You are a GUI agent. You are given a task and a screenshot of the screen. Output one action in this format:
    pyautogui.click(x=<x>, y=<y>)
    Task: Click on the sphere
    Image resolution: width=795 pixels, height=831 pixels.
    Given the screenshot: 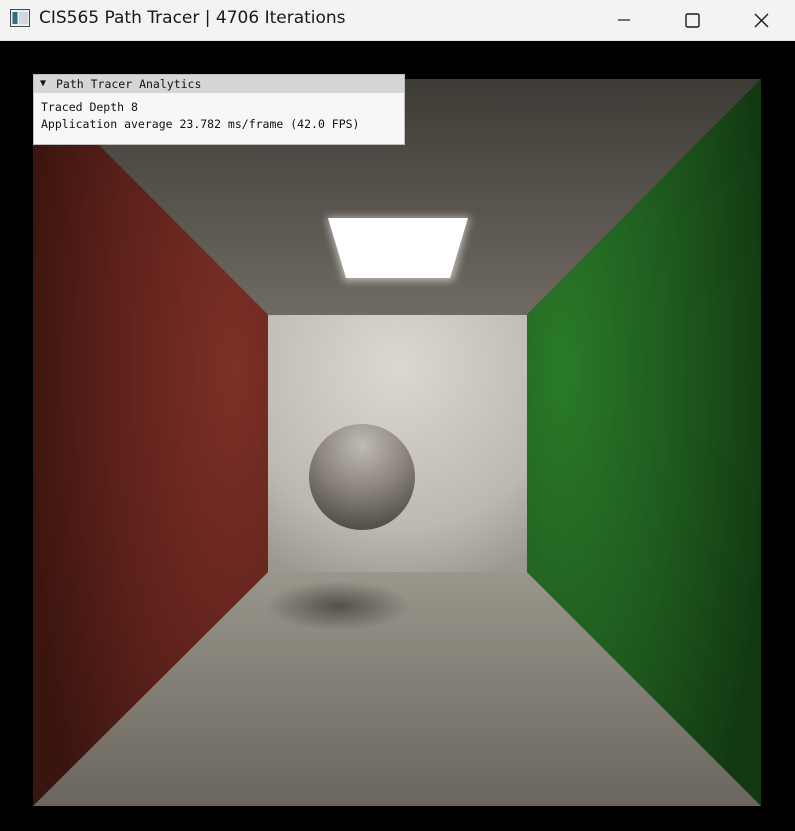 What is the action you would take?
    pyautogui.click(x=362, y=477)
    